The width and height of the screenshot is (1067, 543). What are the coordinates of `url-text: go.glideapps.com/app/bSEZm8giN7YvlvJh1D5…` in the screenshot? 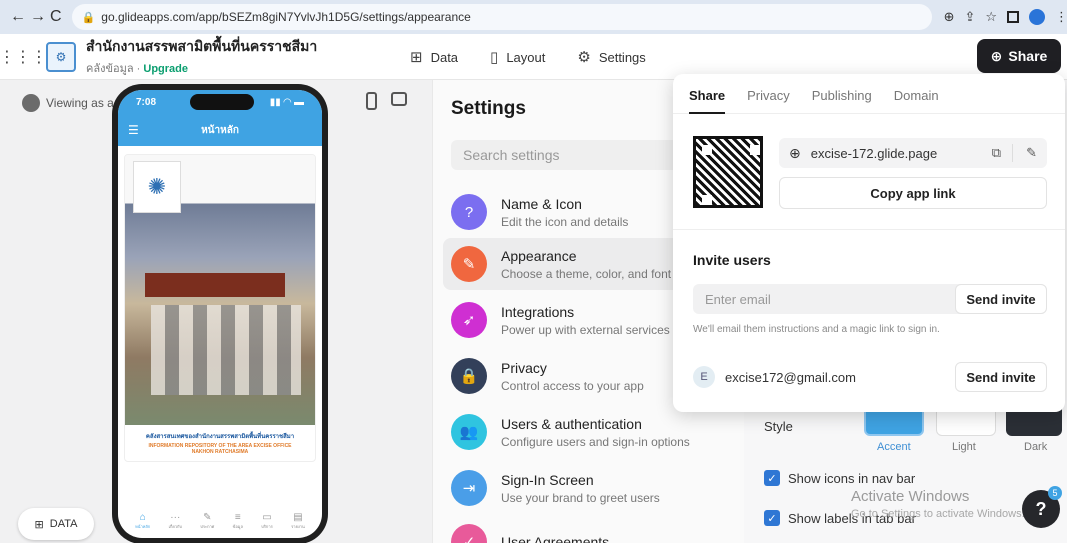 It's located at (286, 17).